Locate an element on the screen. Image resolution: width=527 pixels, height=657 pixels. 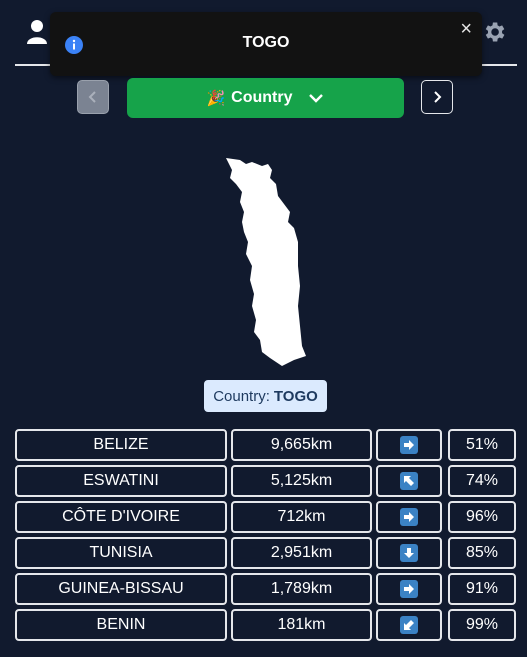
northwest-arrow-icon is located at coordinates (409, 481).